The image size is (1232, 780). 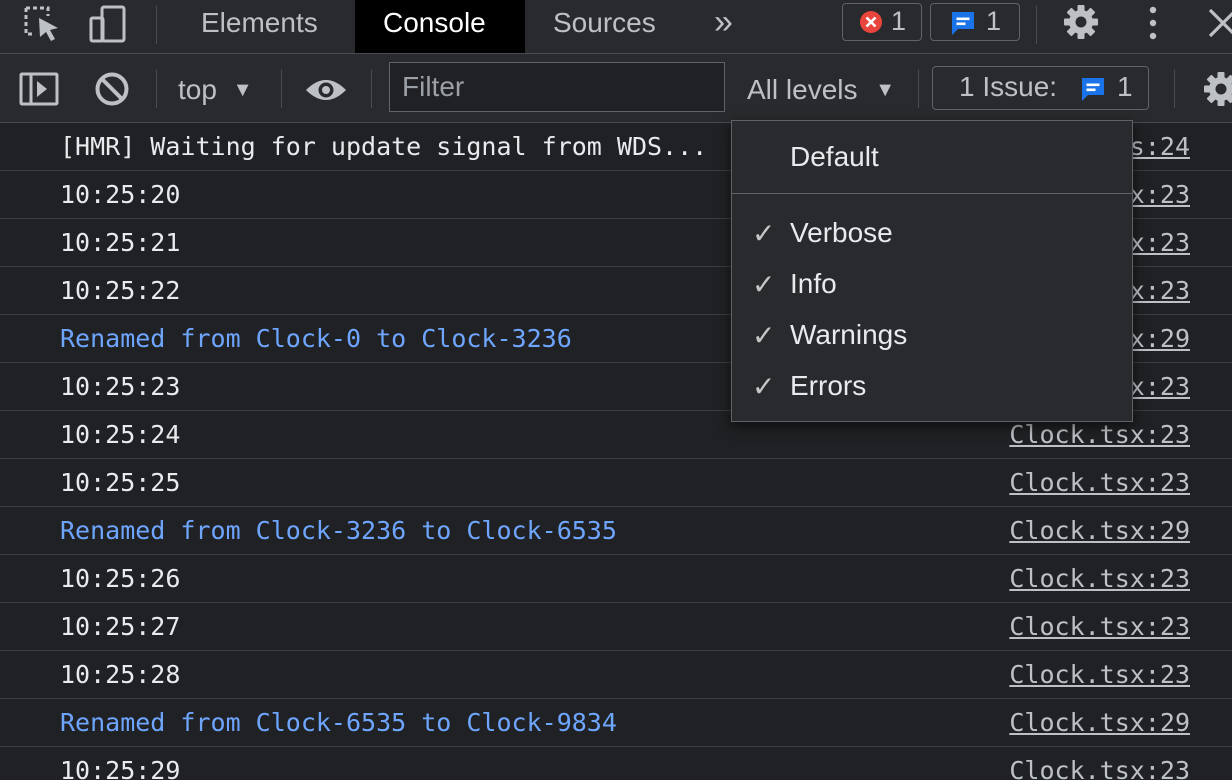 What do you see at coordinates (802, 89) in the screenshot?
I see `log-levels-label: All levels` at bounding box center [802, 89].